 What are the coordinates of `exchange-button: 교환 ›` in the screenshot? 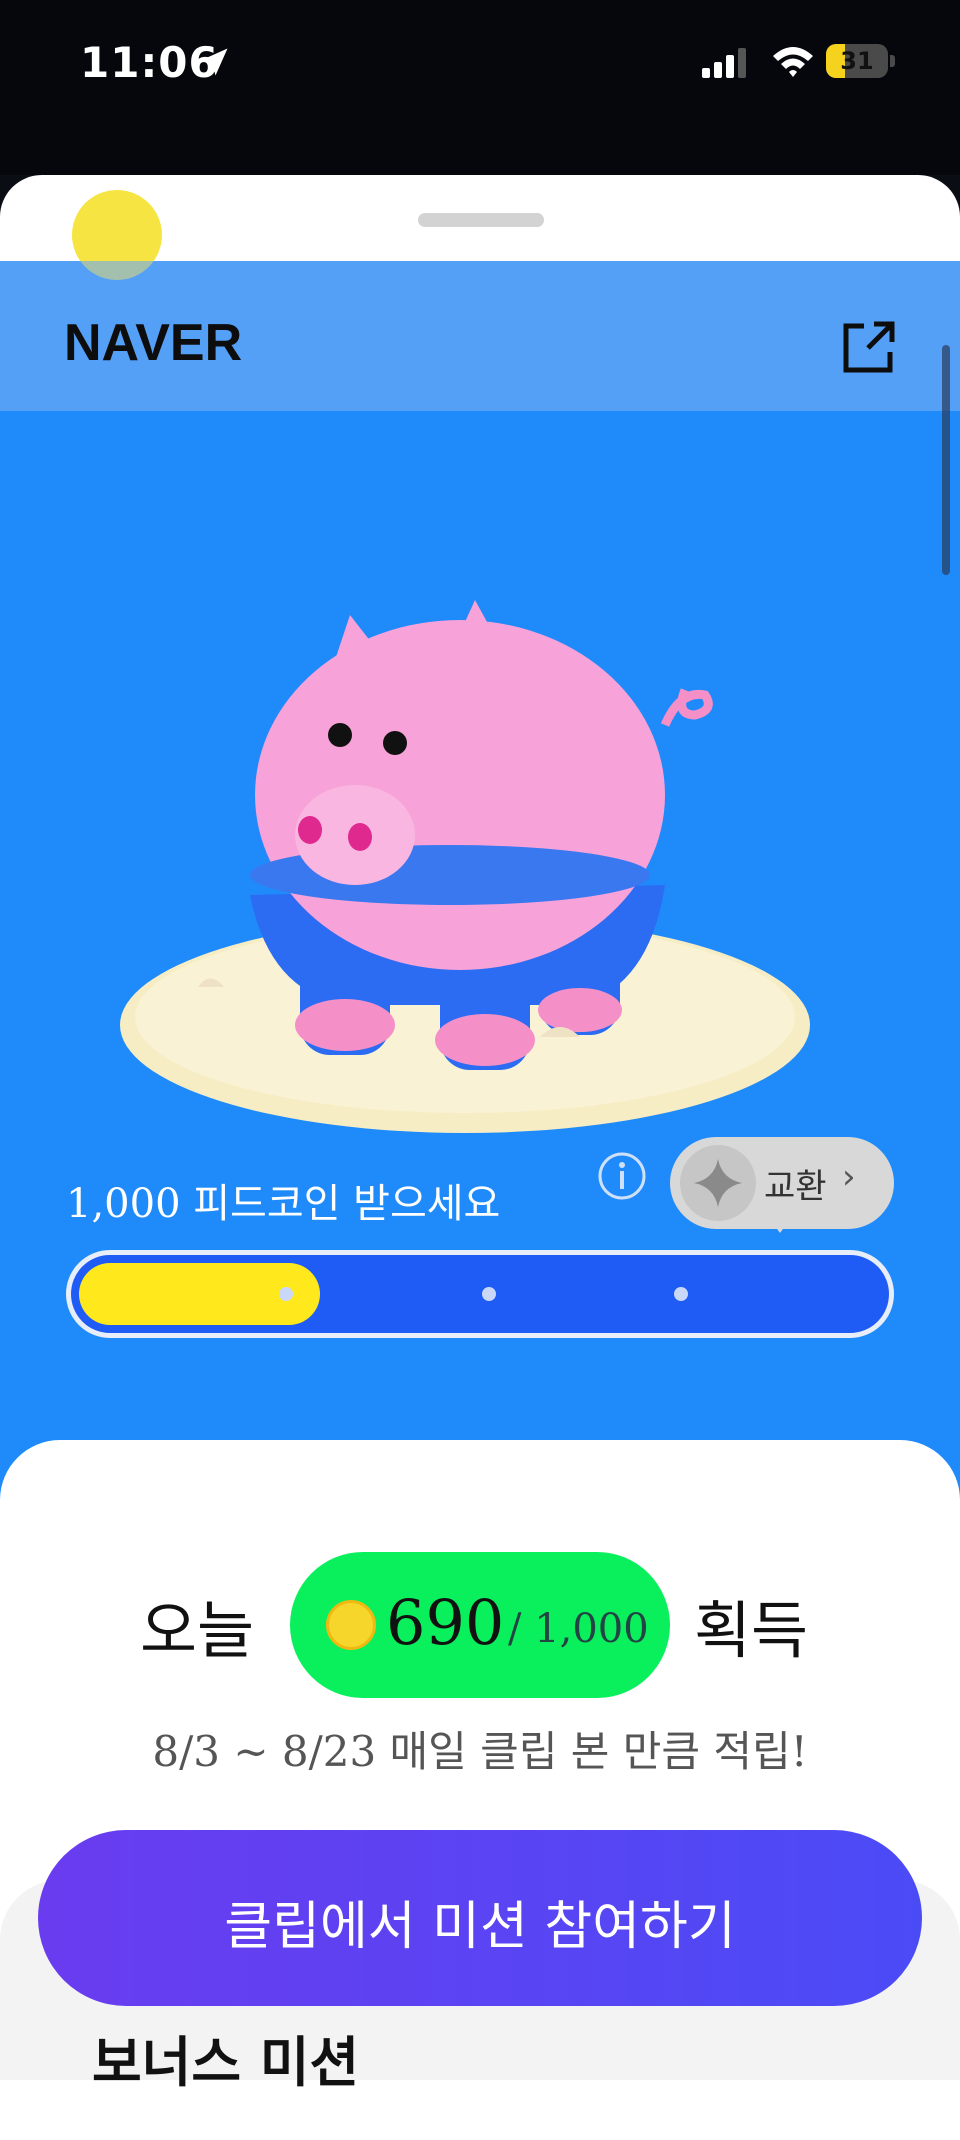 It's located at (782, 1183).